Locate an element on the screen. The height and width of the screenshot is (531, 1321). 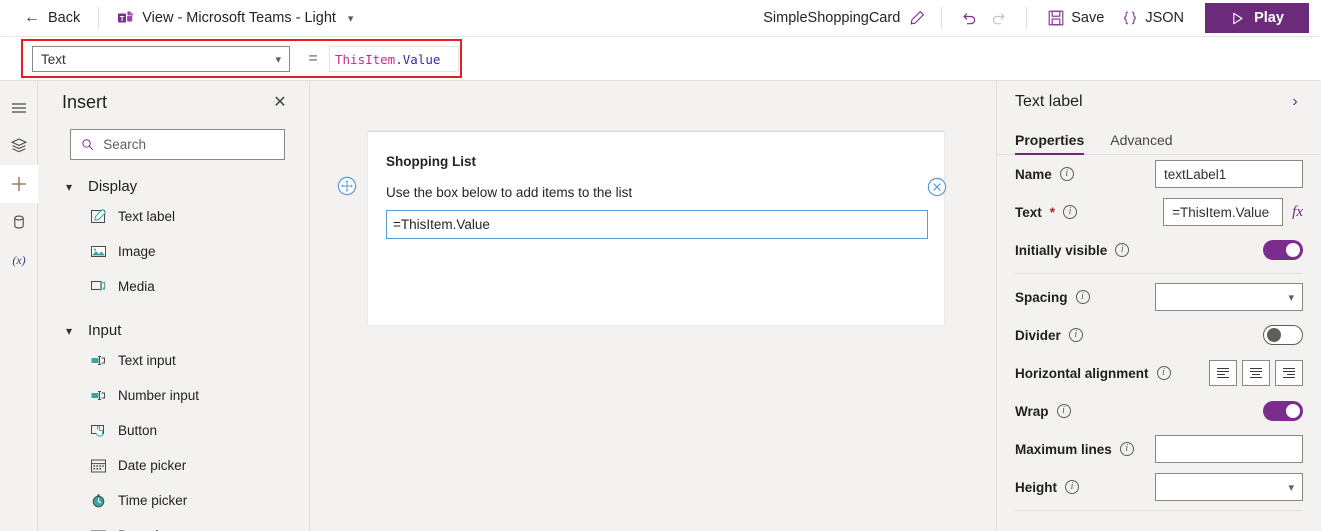
divider-toggle is located at coordinates (1283, 335).